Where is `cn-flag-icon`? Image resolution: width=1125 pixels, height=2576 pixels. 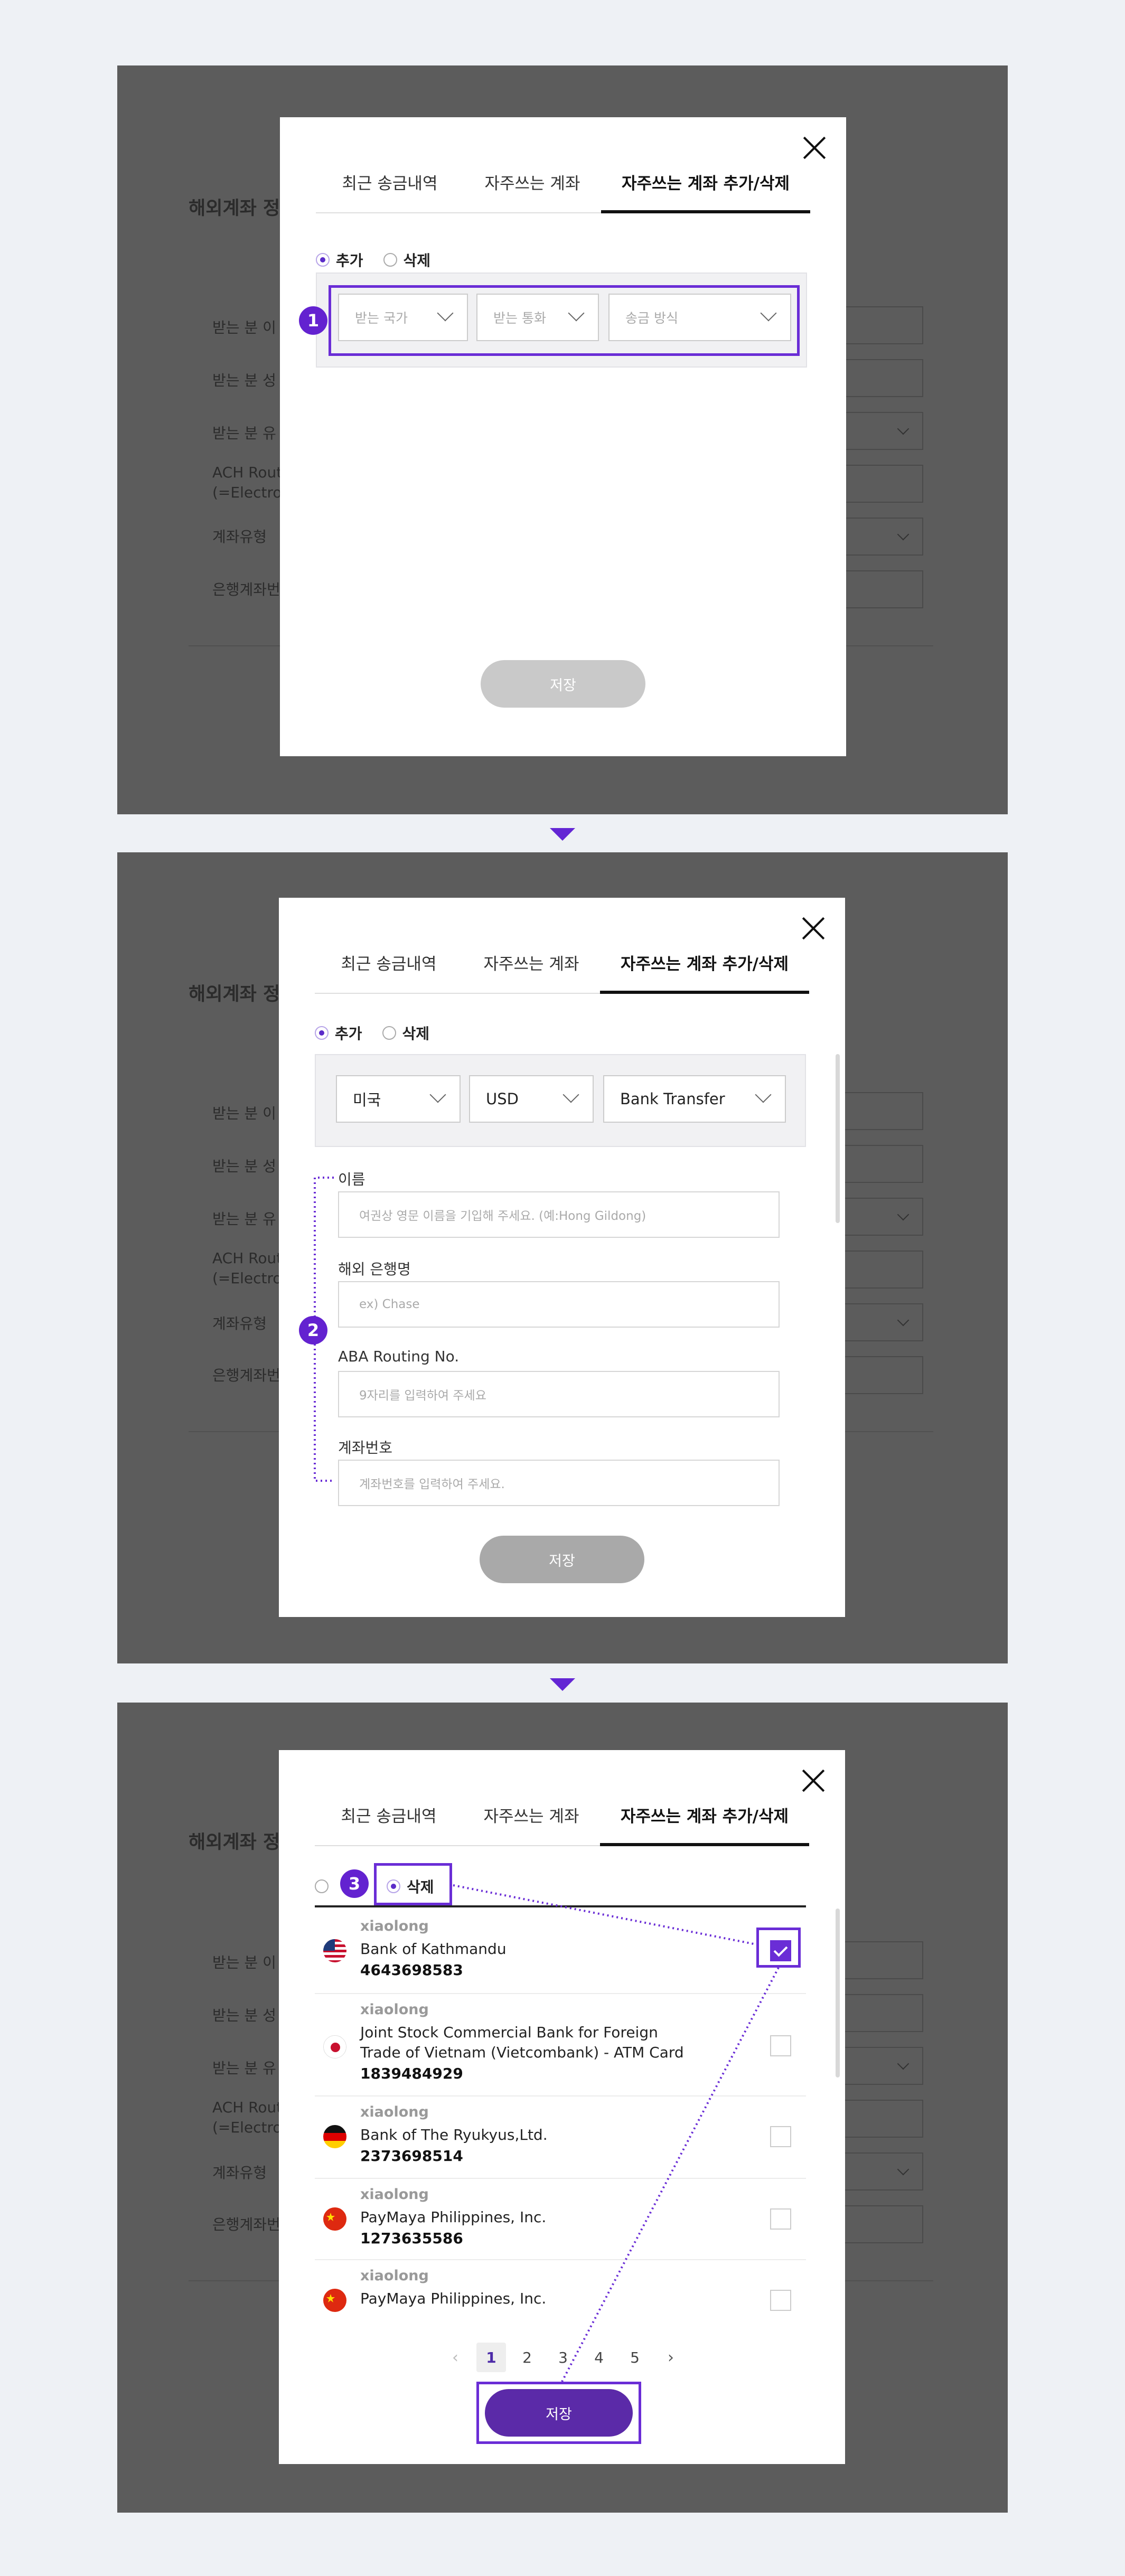
cn-flag-icon is located at coordinates (334, 2219).